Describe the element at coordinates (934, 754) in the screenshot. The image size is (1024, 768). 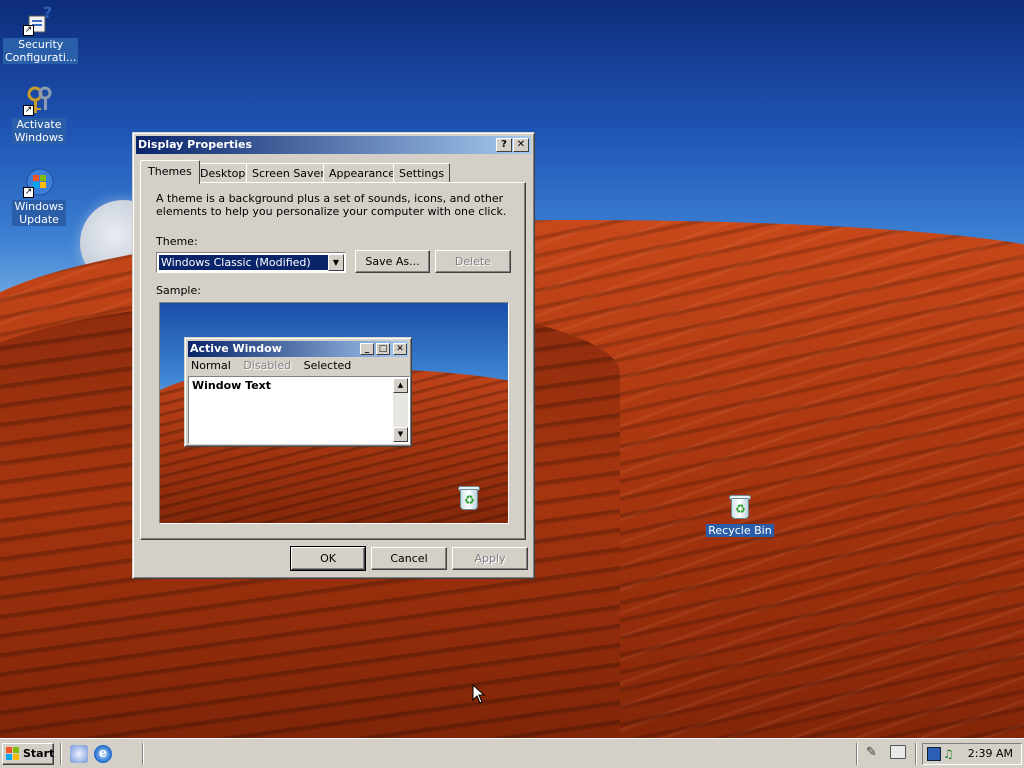
I see `network-icon` at that location.